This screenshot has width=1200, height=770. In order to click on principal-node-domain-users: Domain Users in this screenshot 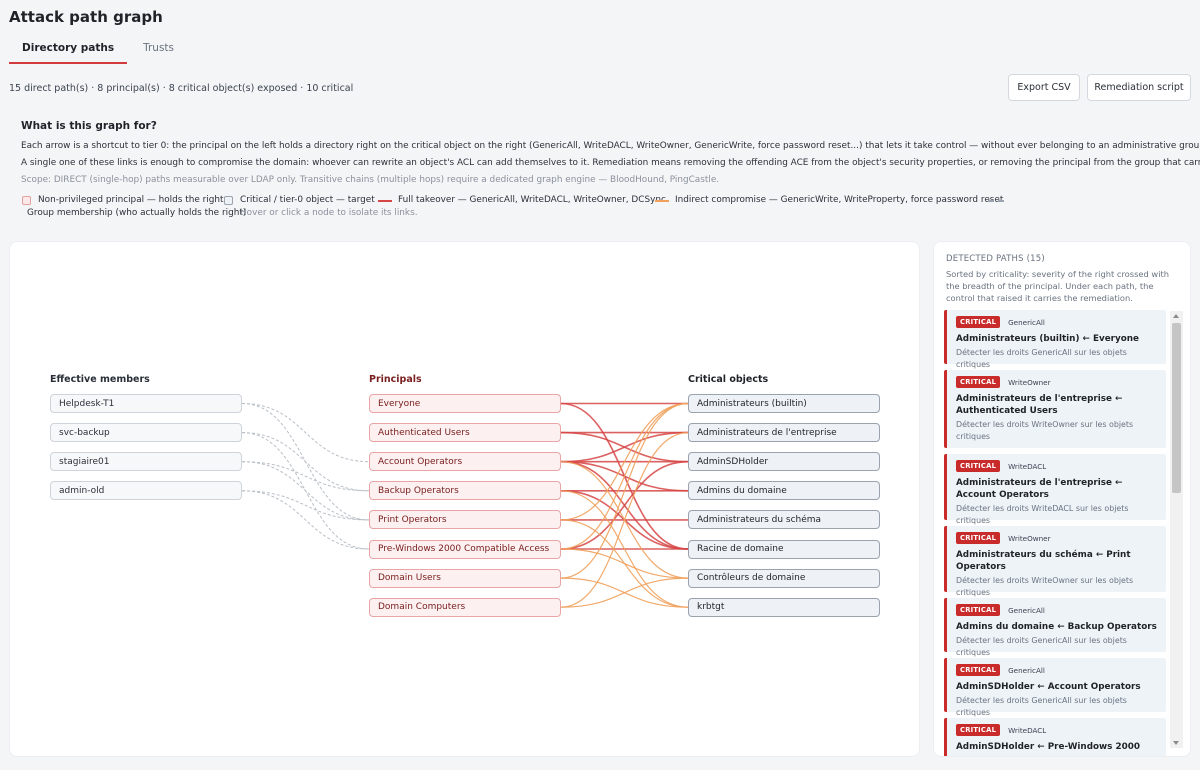, I will do `click(465, 578)`.